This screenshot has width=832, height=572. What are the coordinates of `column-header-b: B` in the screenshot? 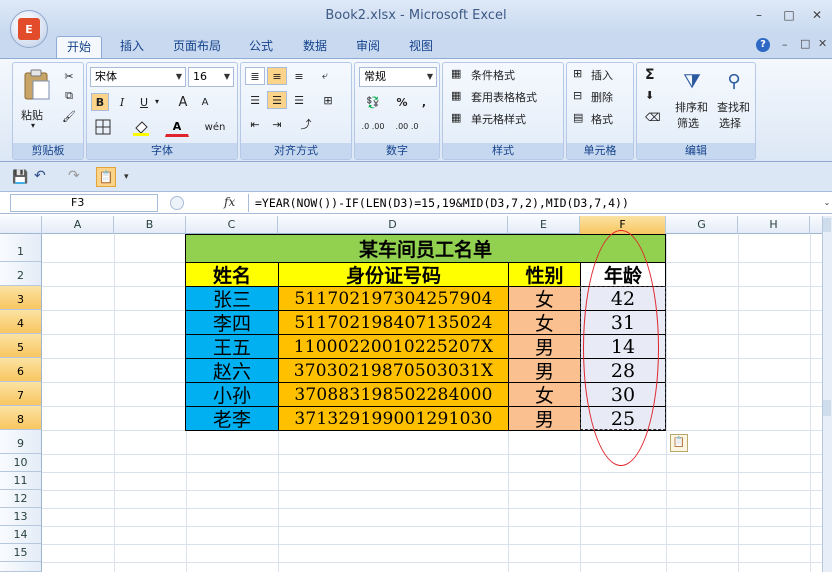 It's located at (150, 225).